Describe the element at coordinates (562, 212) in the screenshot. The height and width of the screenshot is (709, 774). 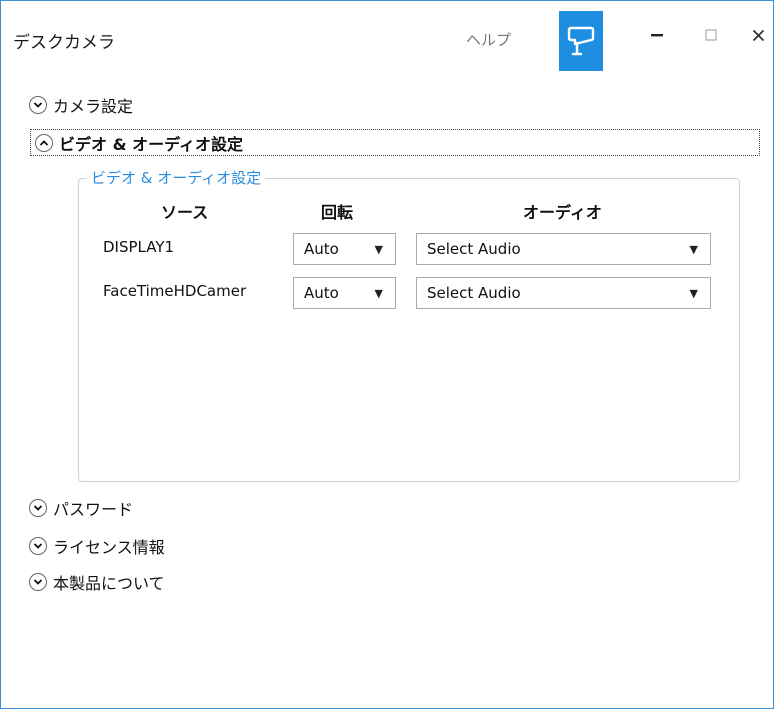
I see `column-header-audio: オーディオ` at that location.